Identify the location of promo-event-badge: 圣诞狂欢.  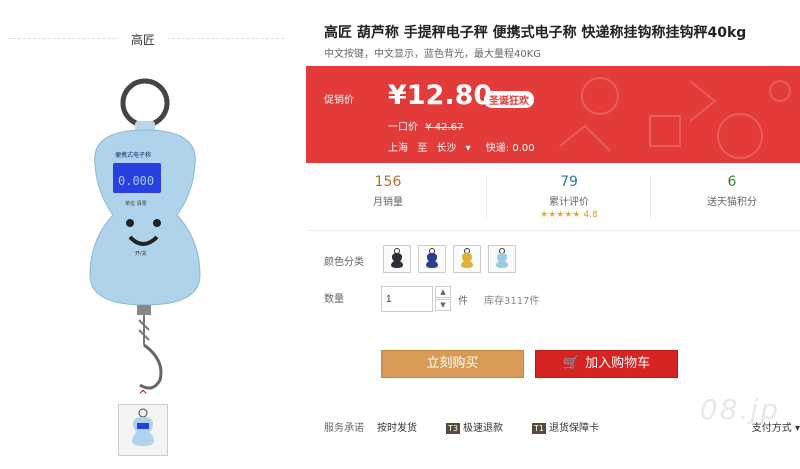
(509, 99).